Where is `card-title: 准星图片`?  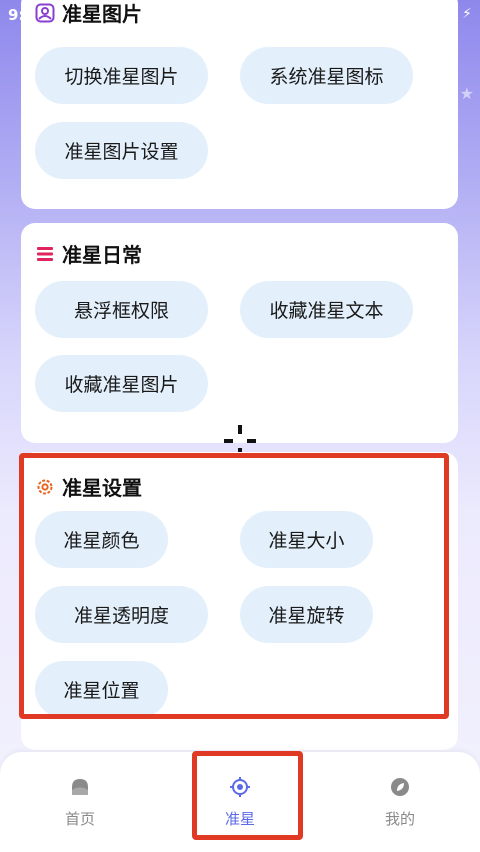
card-title: 准星图片 is located at coordinates (88, 13).